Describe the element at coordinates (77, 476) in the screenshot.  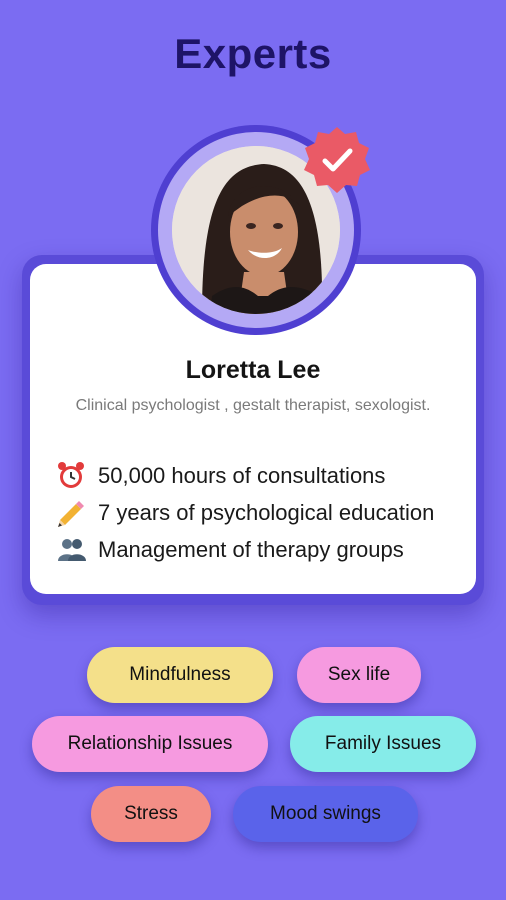
I see `alarm-clock-icon` at that location.